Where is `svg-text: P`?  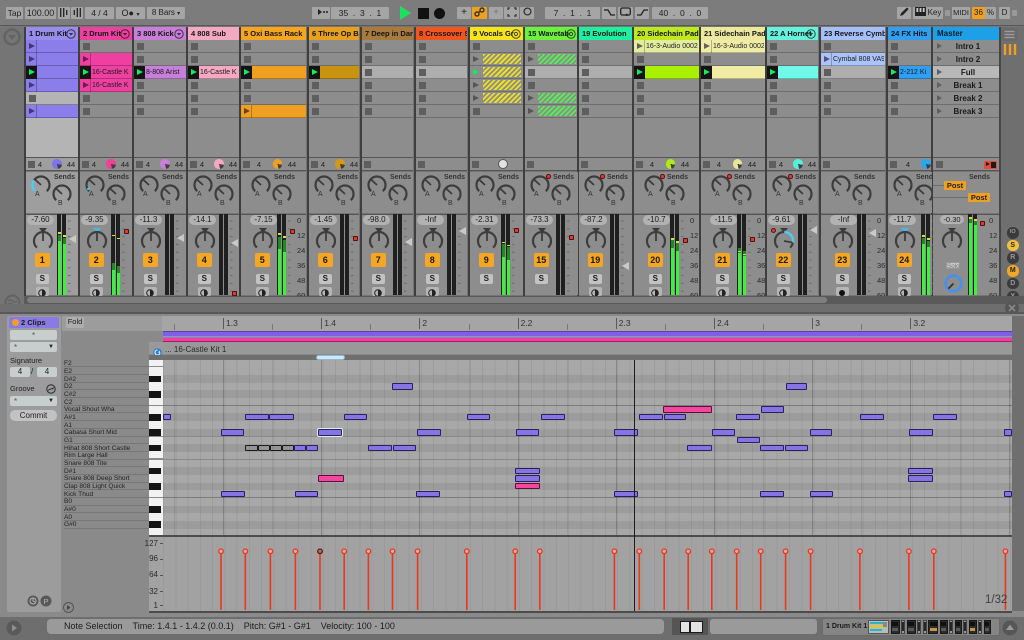 svg-text: P is located at coordinates (45, 601).